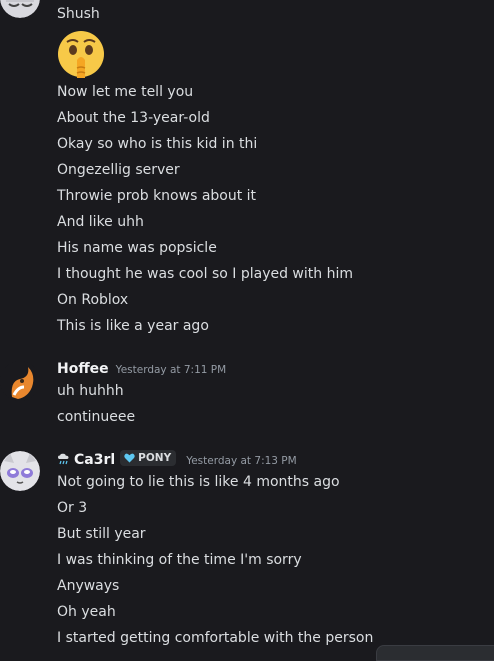 This screenshot has height=661, width=494. What do you see at coordinates (83, 369) in the screenshot?
I see `username-hoffee: Hoffee` at bounding box center [83, 369].